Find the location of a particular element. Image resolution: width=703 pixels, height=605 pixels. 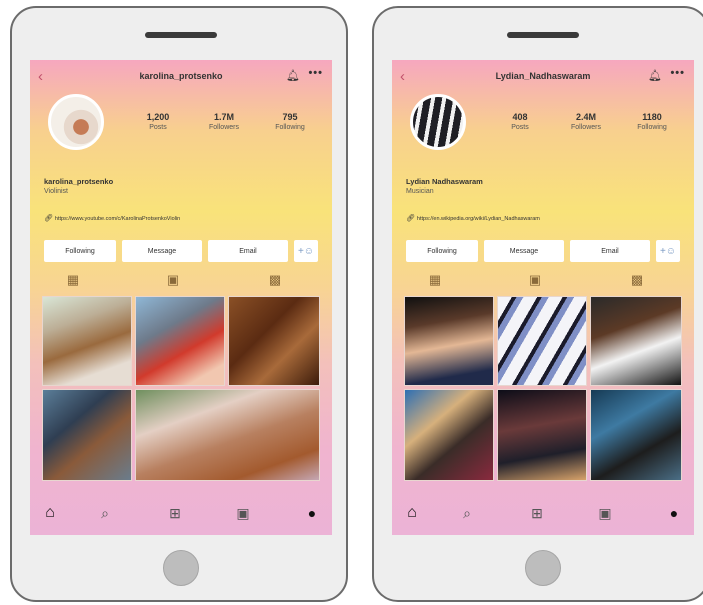

stat-value: 408 is located at coordinates (520, 117).